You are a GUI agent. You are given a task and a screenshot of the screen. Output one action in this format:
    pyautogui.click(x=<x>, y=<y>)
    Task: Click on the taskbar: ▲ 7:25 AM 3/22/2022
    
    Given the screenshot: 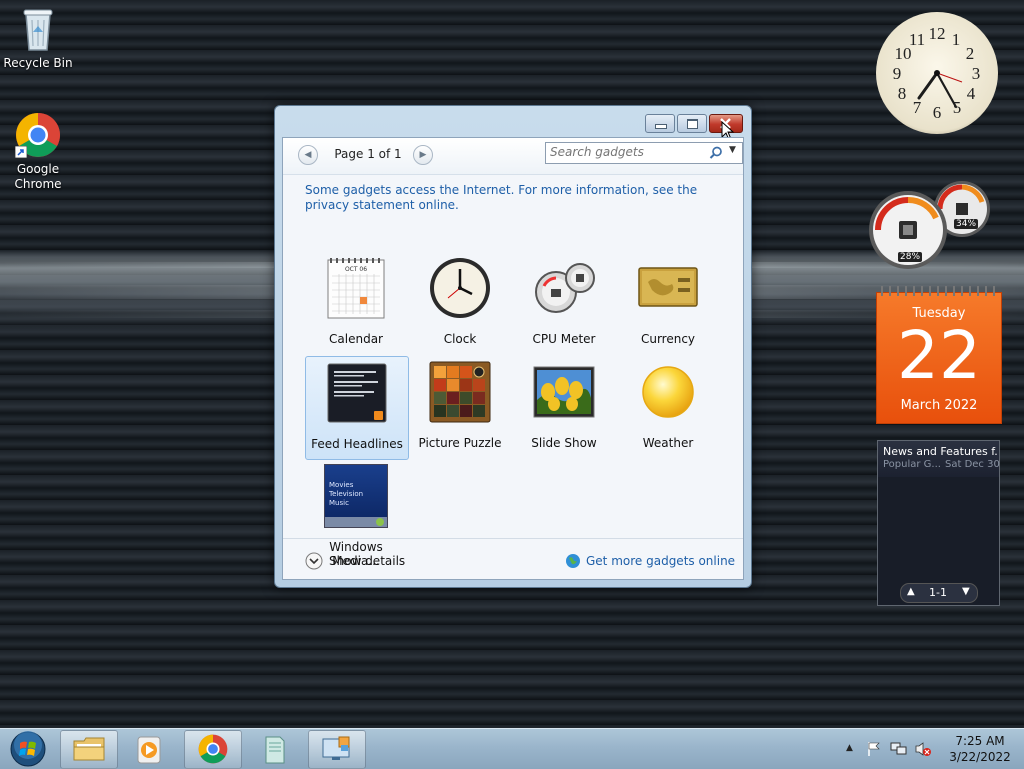 What is the action you would take?
    pyautogui.click(x=512, y=748)
    